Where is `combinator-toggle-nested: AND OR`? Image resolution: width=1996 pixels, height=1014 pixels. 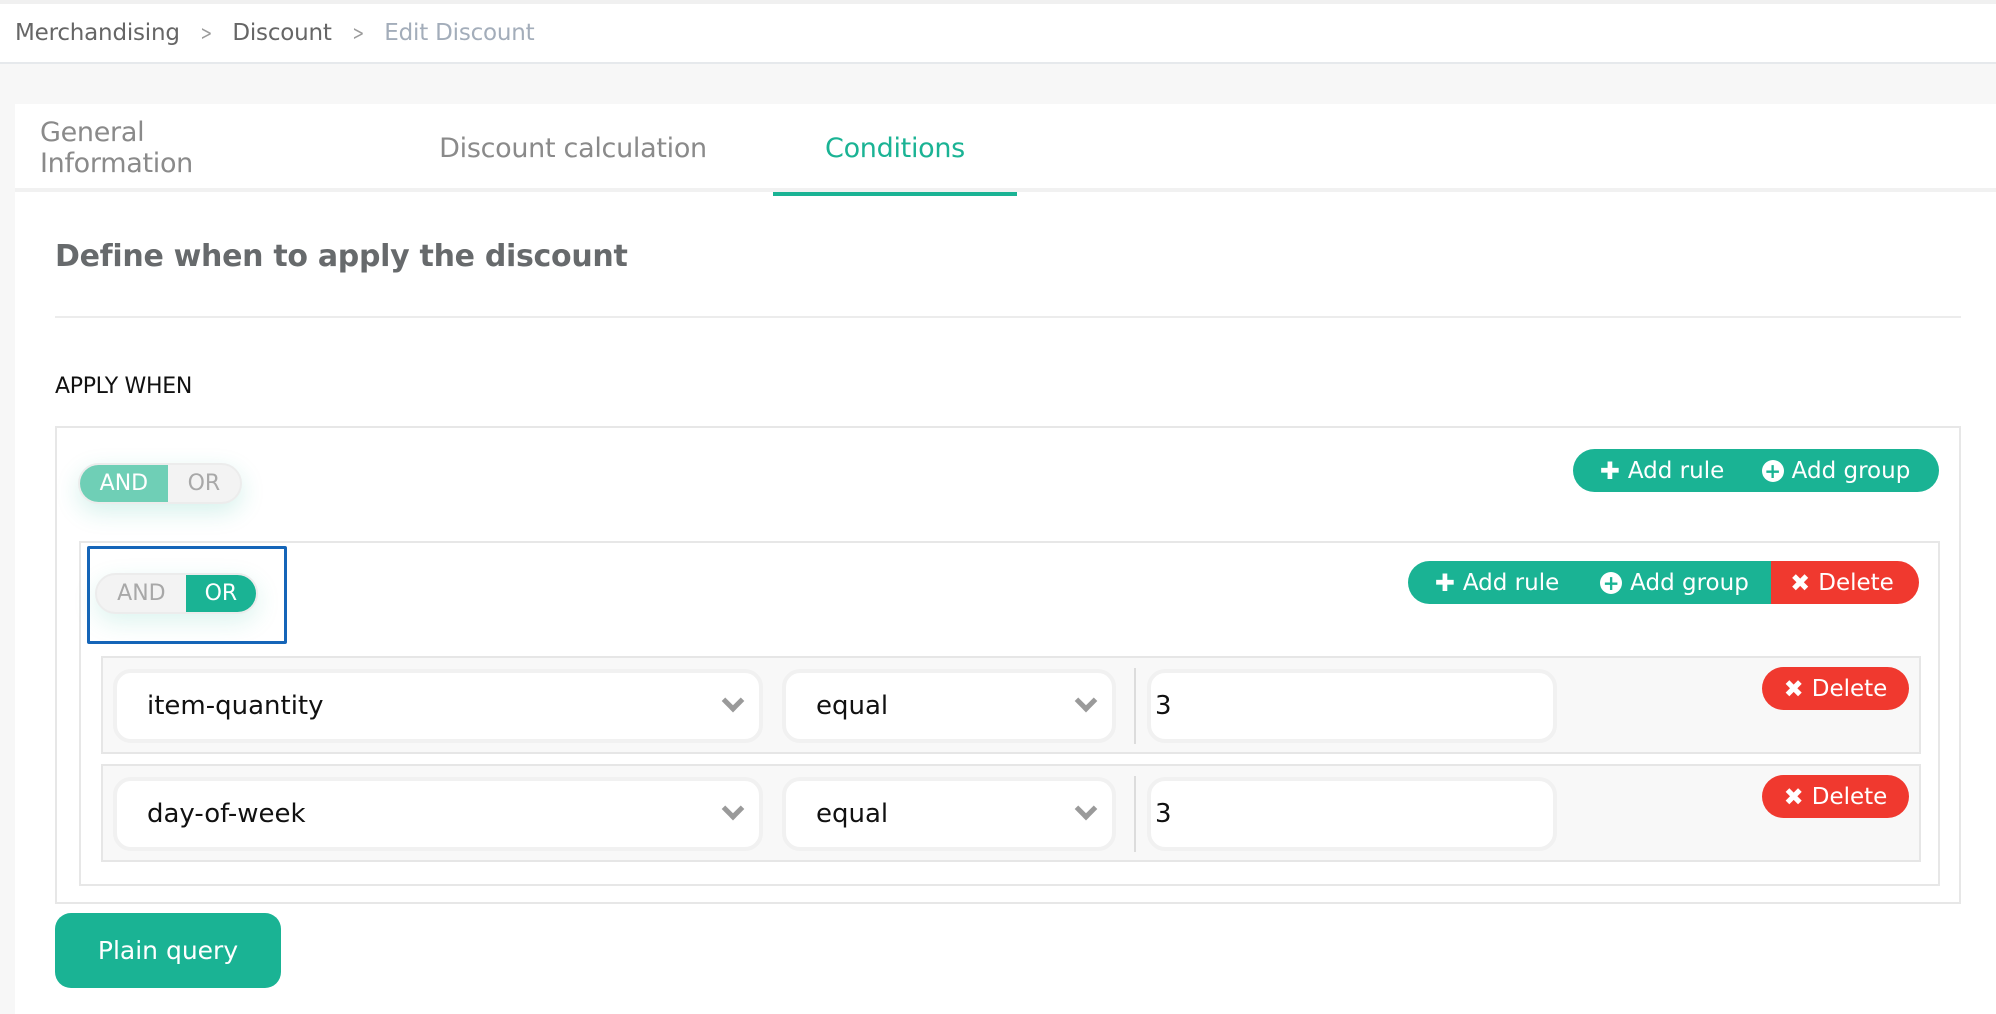 combinator-toggle-nested: AND OR is located at coordinates (176, 593).